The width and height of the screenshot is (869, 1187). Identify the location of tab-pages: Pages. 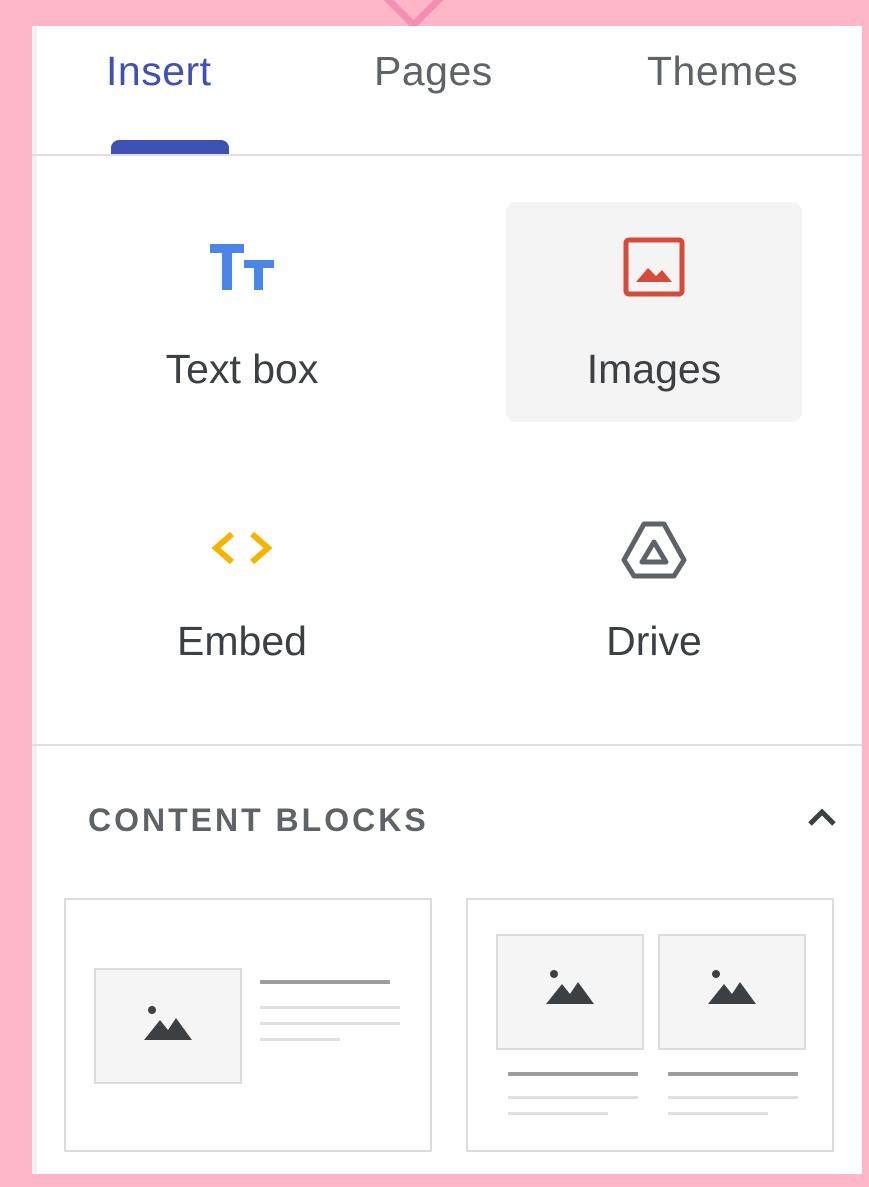
(433, 71).